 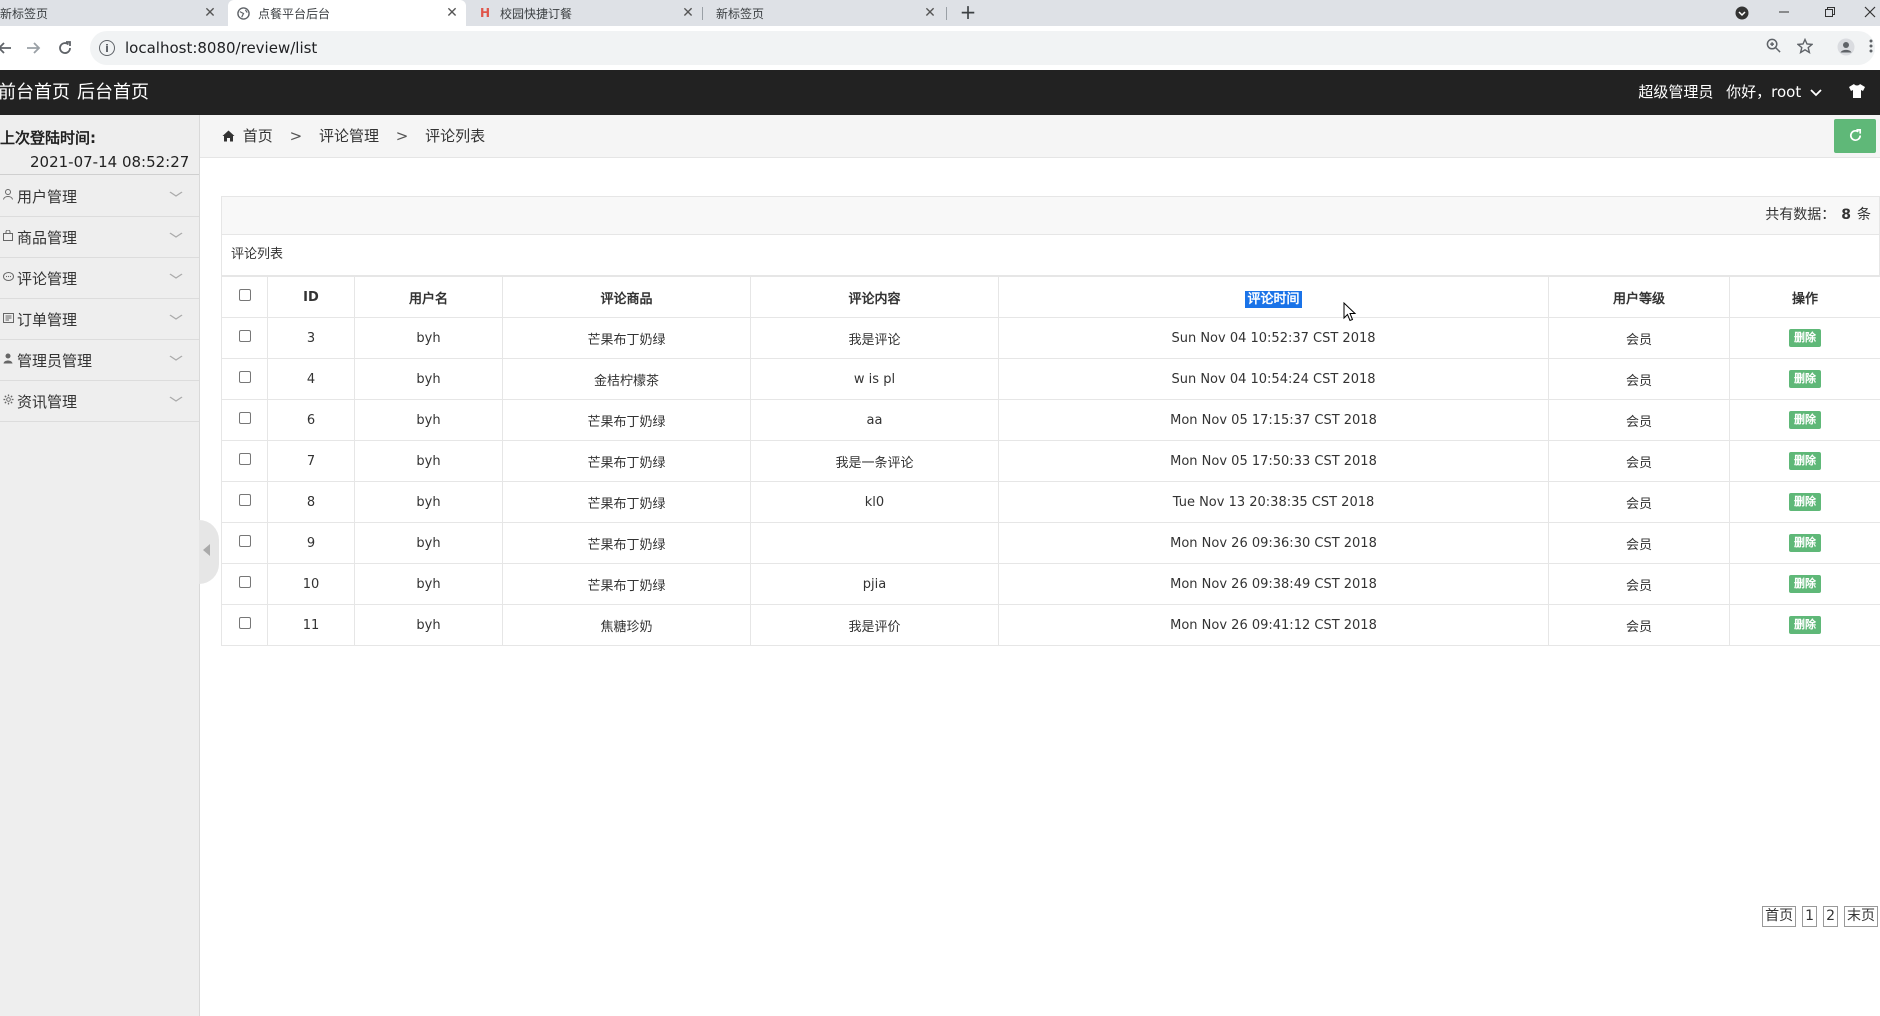 What do you see at coordinates (1779, 916) in the screenshot?
I see `pager-first: 首页` at bounding box center [1779, 916].